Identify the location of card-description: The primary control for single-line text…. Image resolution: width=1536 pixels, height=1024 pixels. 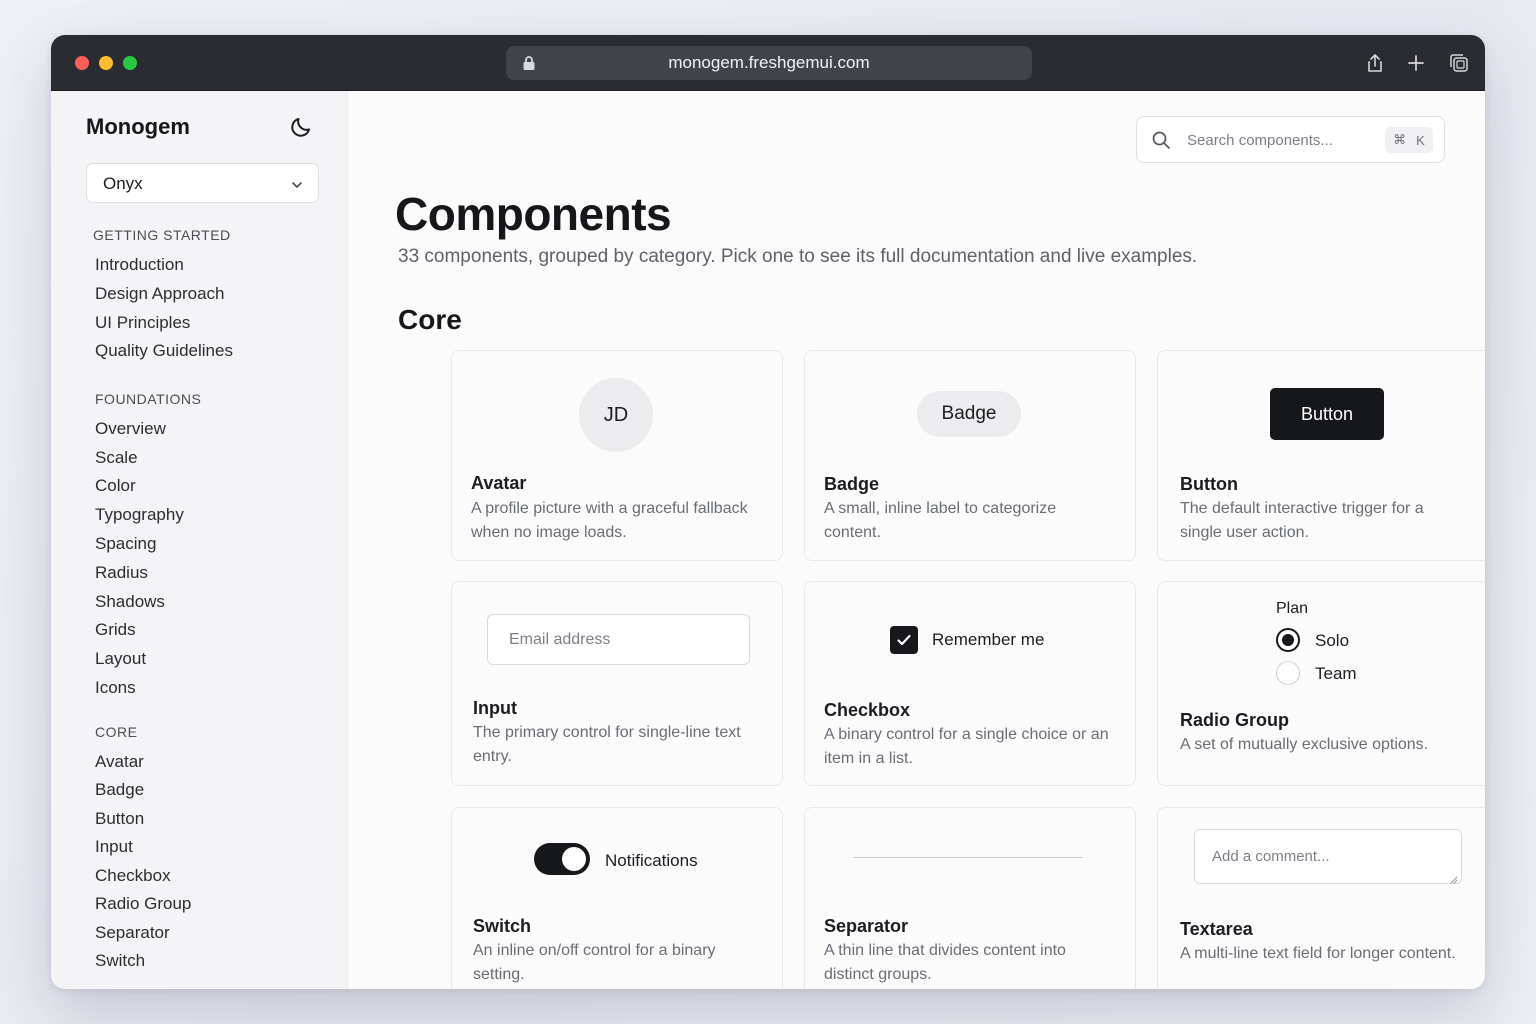
(607, 744).